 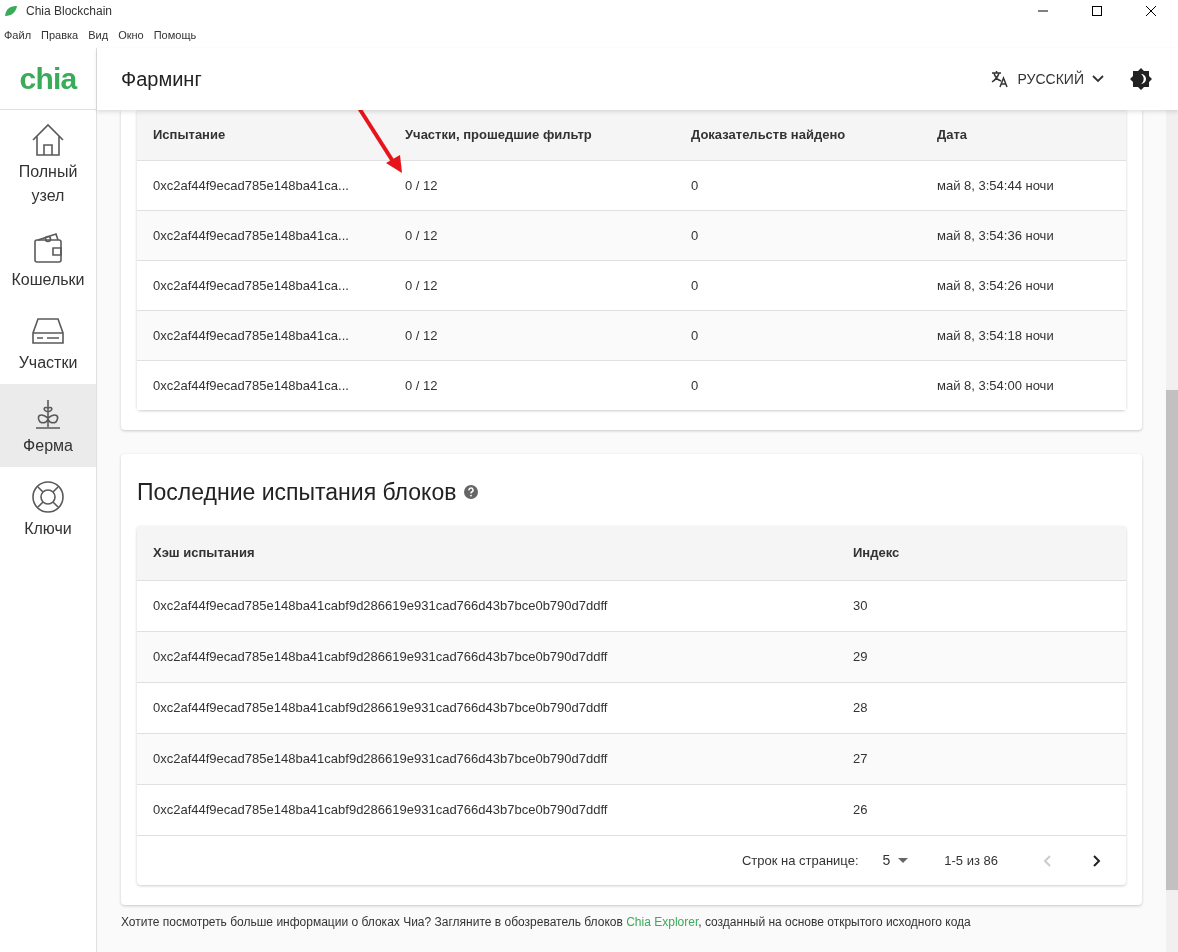 I want to click on table-cell-text: май 8, 3:54:36 ночи, so click(x=996, y=235).